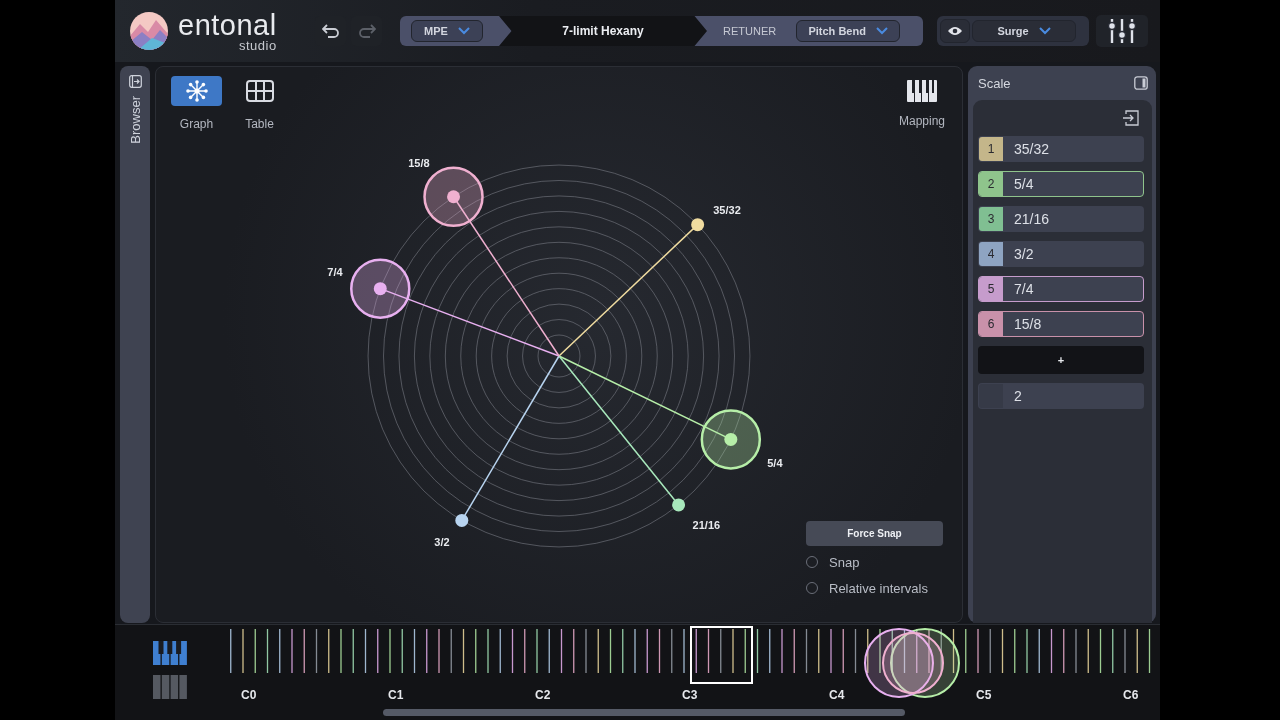 The image size is (1280, 720). What do you see at coordinates (330, 31) in the screenshot?
I see `undo-icon` at bounding box center [330, 31].